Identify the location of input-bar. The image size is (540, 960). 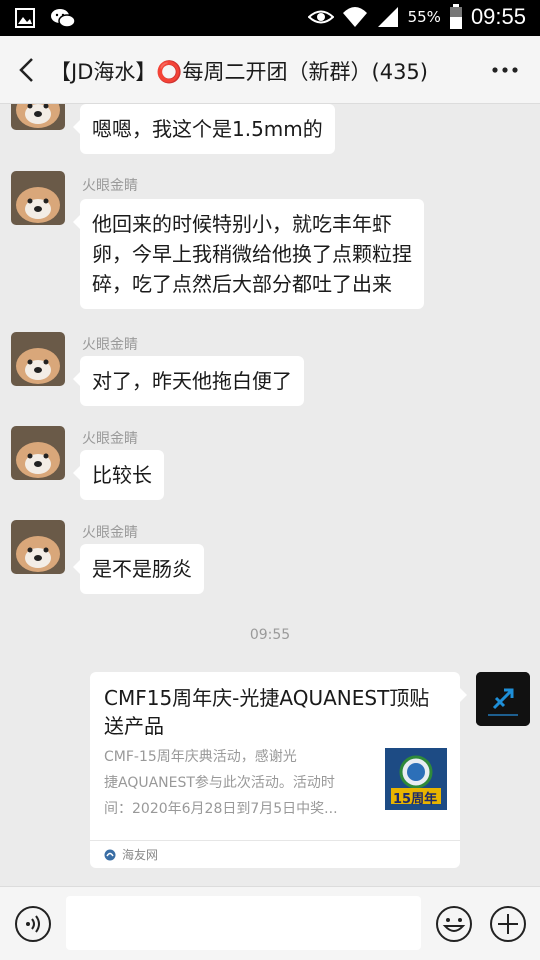
(270, 923).